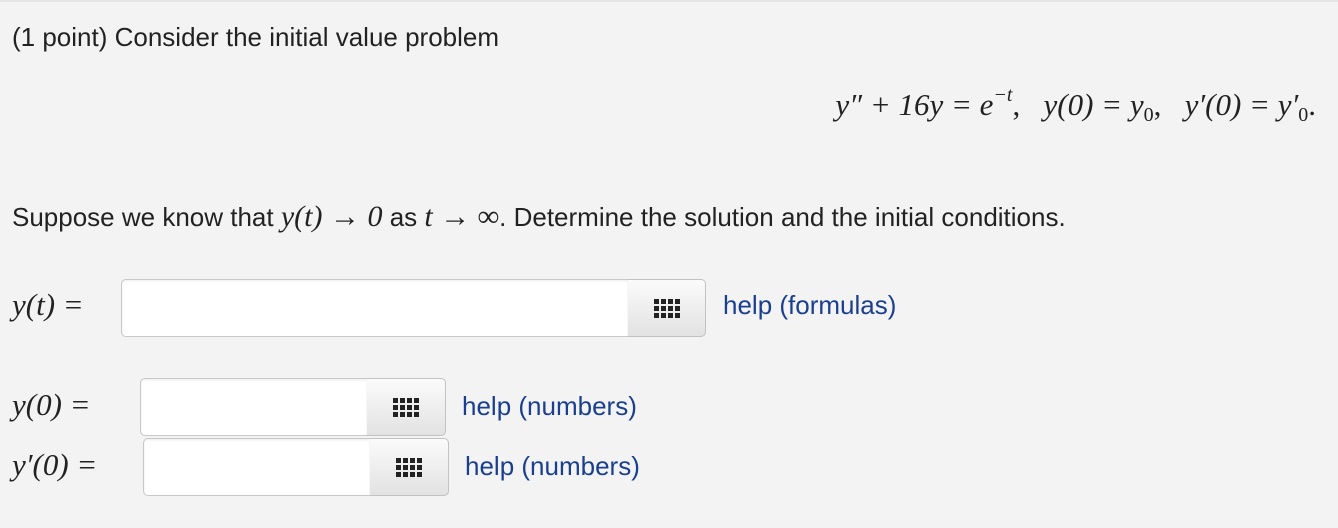  I want to click on initial-condition-yp0-sub: 0, so click(1303, 115).